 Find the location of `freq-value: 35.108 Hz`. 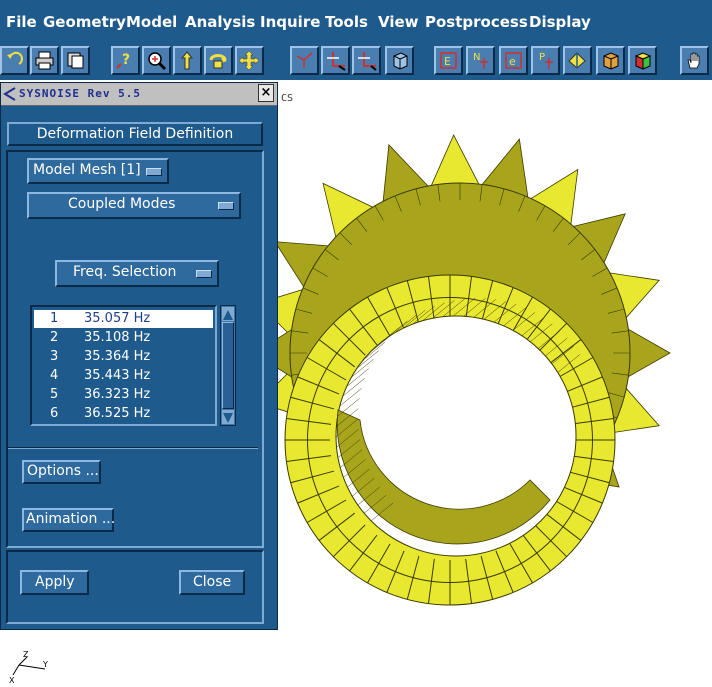

freq-value: 35.108 Hz is located at coordinates (117, 337).